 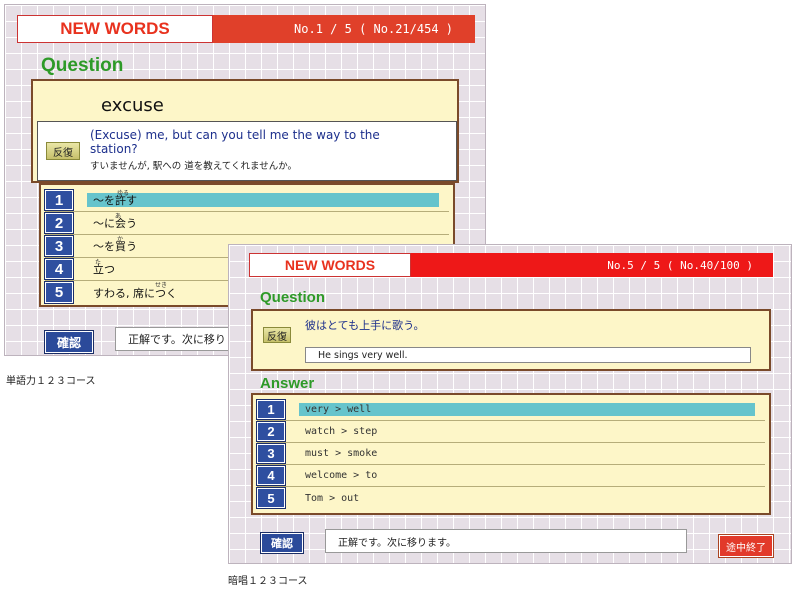 I want to click on caption-vocabulary-course: 単語力１２３コース, so click(x=51, y=381).